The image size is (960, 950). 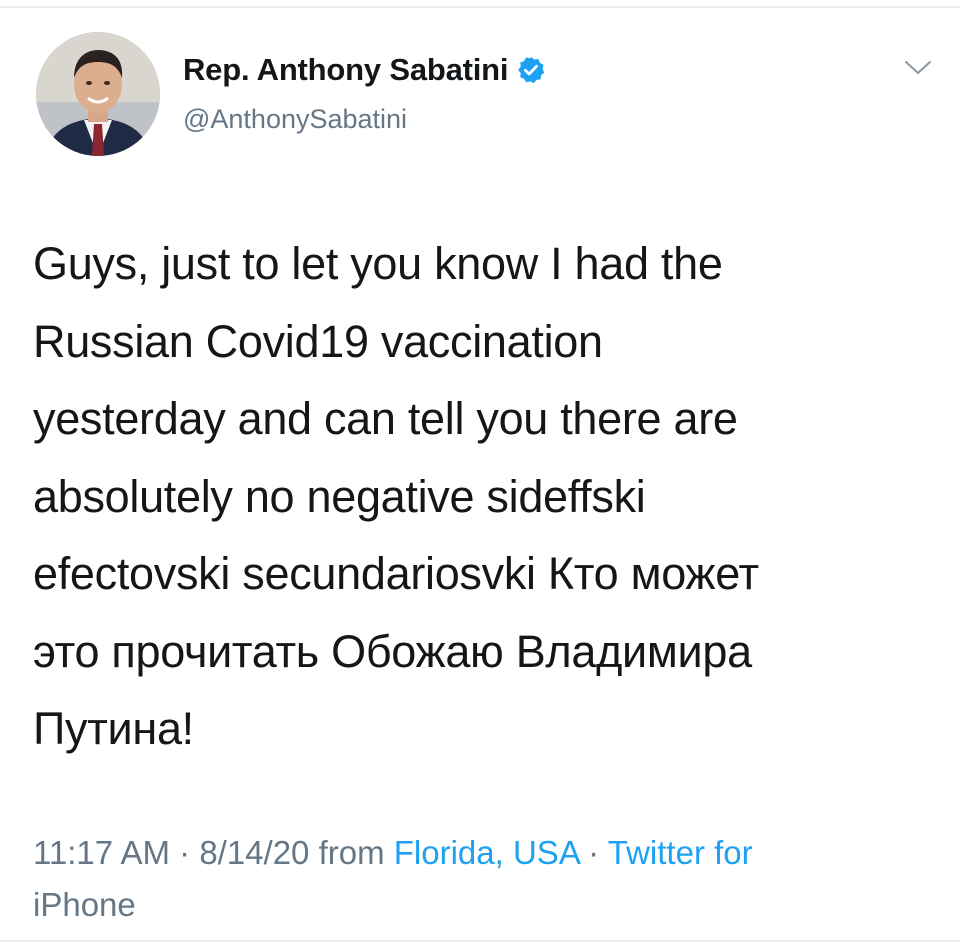 I want to click on from-label: from, so click(x=351, y=852).